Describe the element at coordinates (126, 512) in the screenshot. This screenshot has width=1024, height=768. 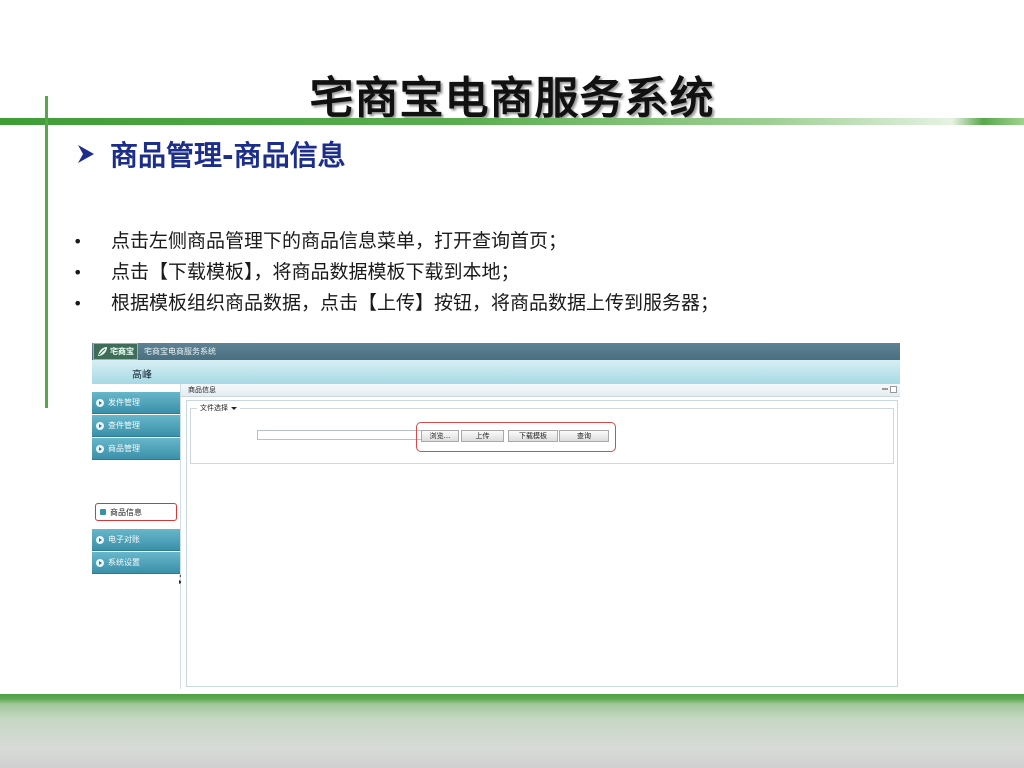
I see `sidebar-subitem-label: 商品信息` at that location.